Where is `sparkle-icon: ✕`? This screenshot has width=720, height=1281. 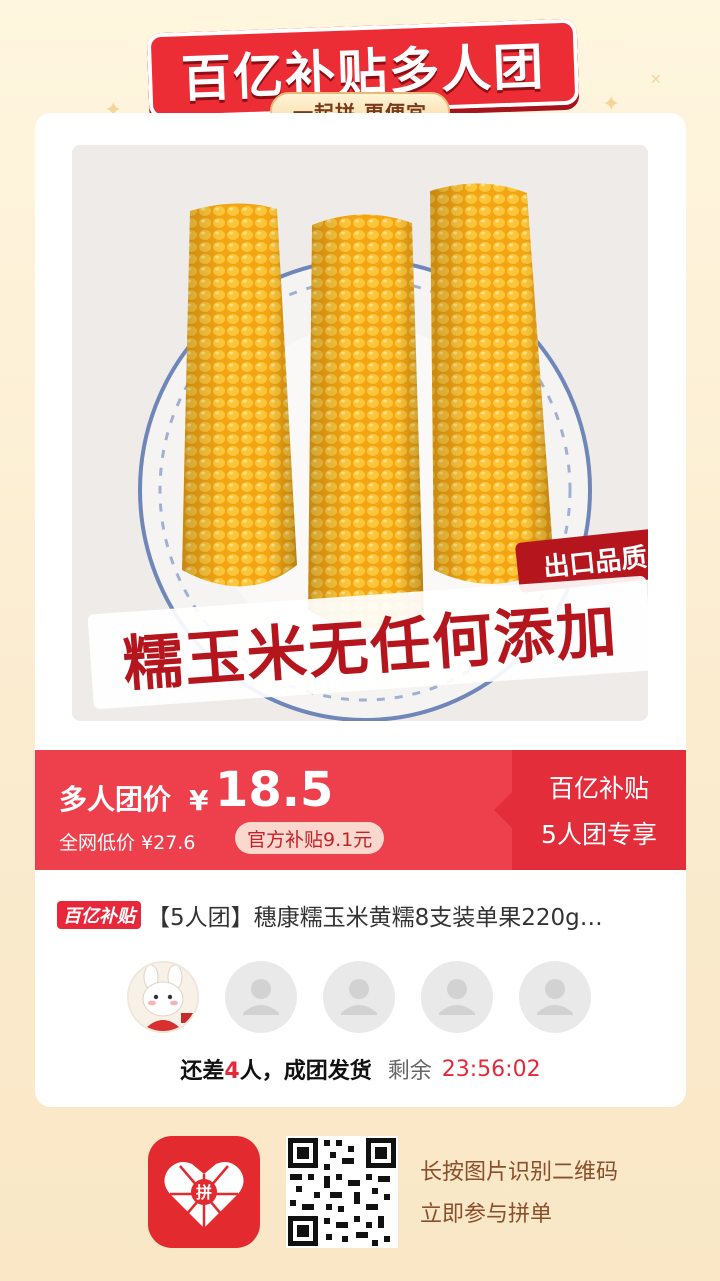
sparkle-icon: ✕ is located at coordinates (656, 80).